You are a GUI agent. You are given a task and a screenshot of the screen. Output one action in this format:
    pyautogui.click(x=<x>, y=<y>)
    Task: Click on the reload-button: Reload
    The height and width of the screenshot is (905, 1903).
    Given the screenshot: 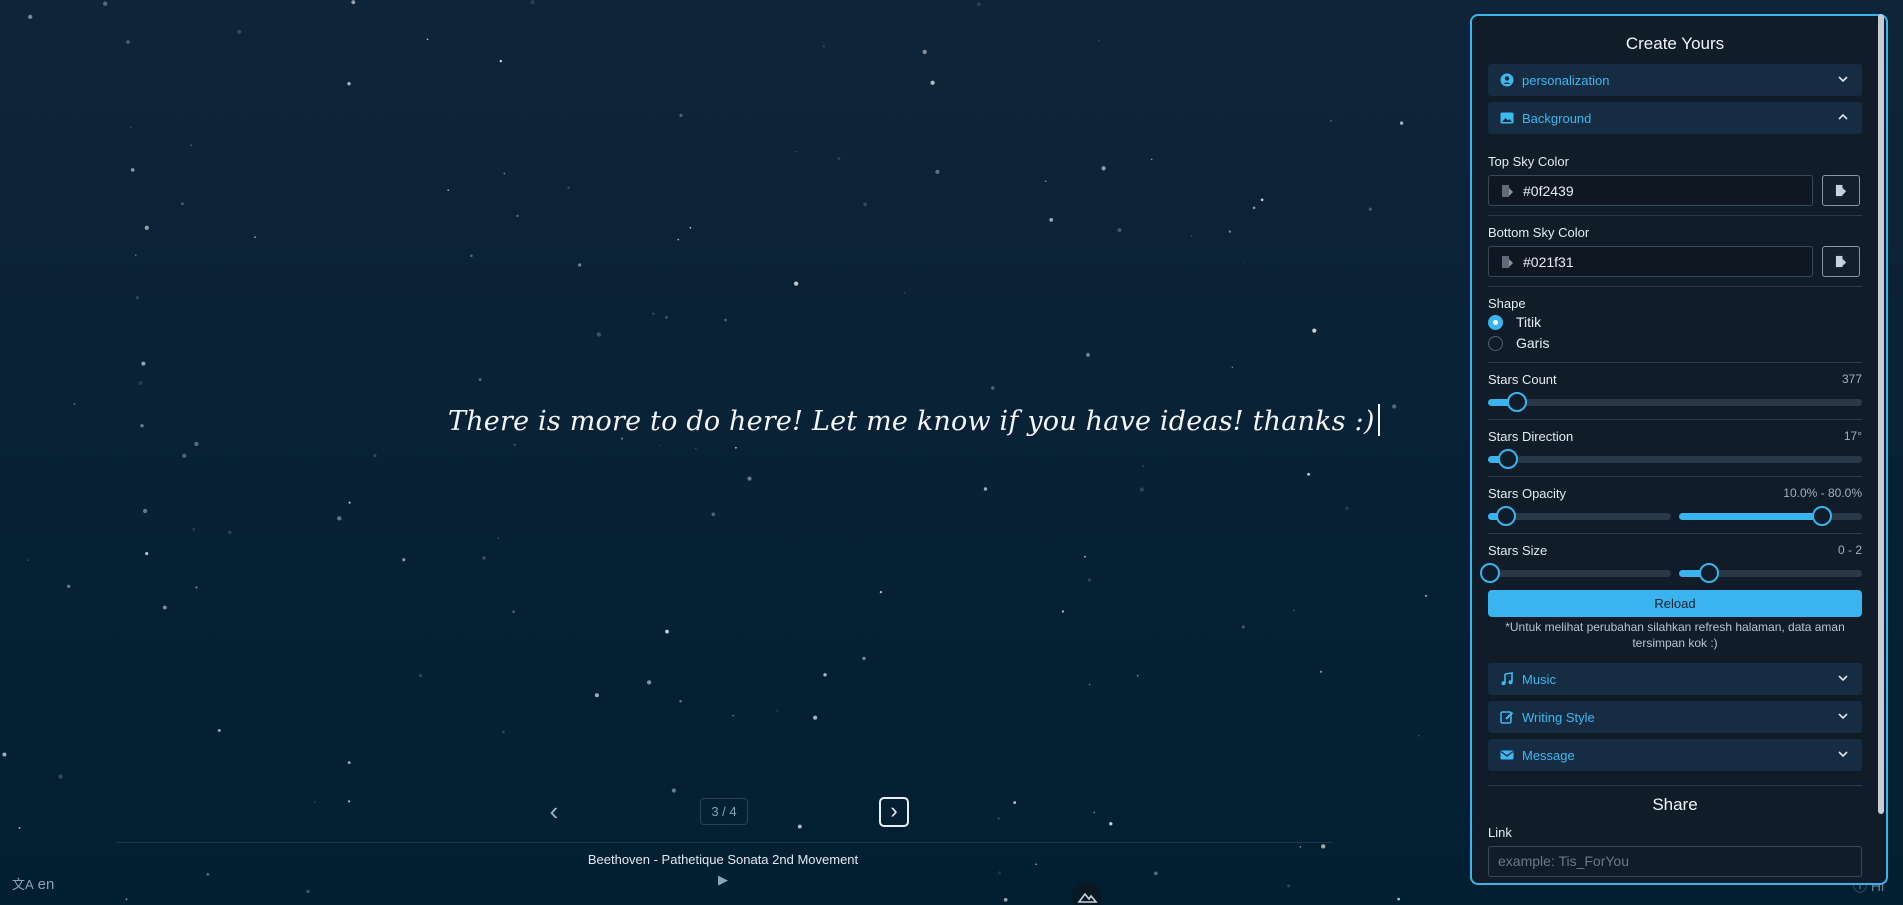 What is the action you would take?
    pyautogui.click(x=1675, y=603)
    